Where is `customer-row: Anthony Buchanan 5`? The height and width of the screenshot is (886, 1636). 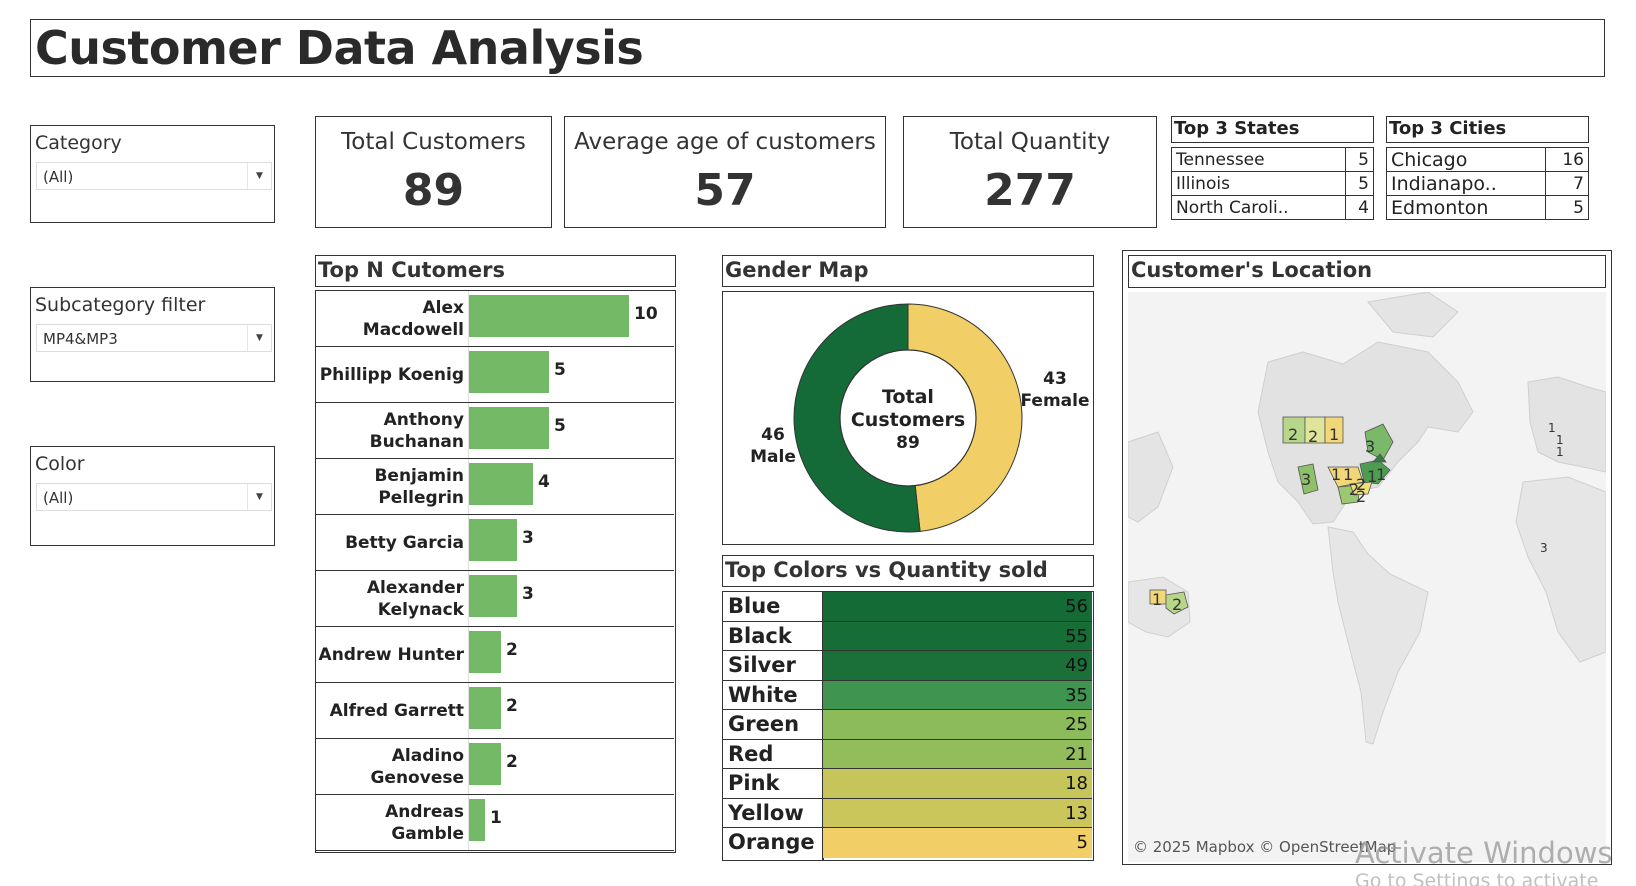 customer-row: Anthony Buchanan 5 is located at coordinates (495, 431).